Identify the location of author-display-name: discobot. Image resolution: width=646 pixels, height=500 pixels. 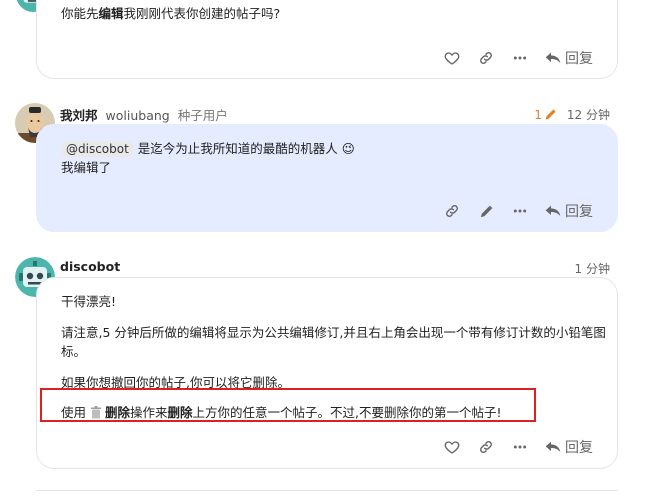
(90, 266).